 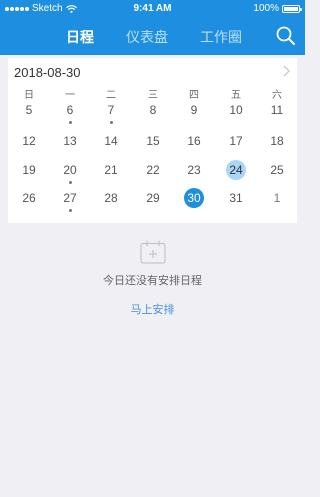 What do you see at coordinates (277, 95) in the screenshot?
I see `weekday-label: 六` at bounding box center [277, 95].